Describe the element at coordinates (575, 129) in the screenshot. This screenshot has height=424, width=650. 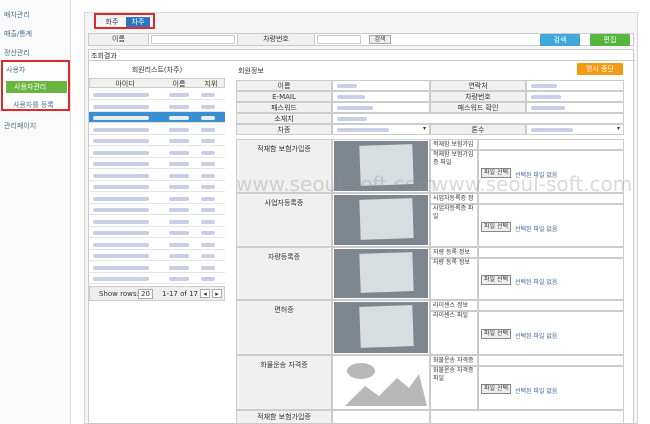
I see `field-input-tonnage: ▾` at that location.